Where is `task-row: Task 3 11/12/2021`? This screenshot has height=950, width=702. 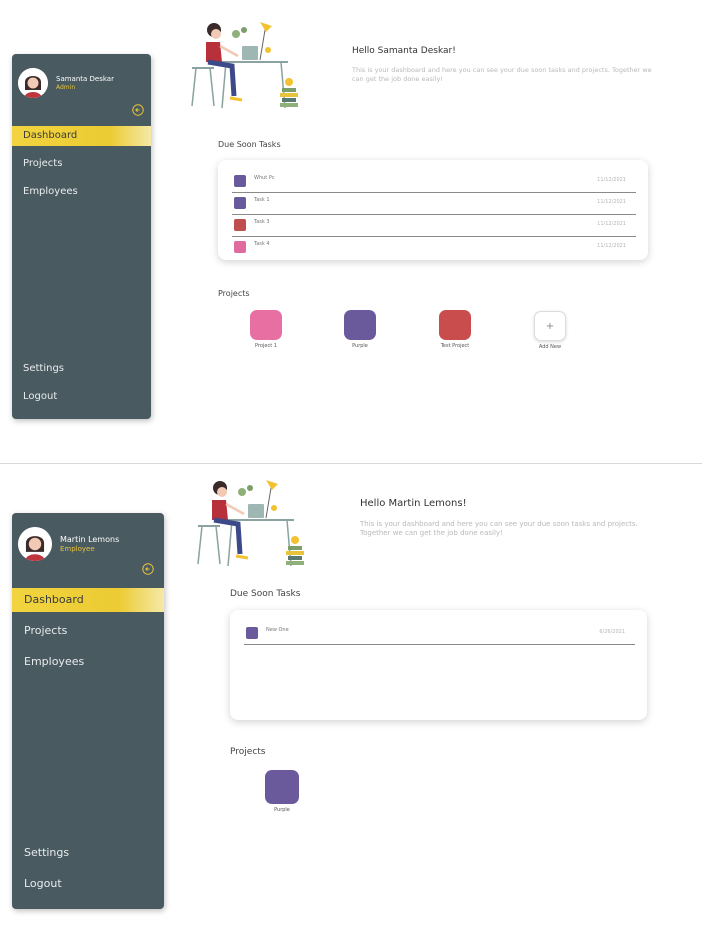
task-row: Task 3 11/12/2021 is located at coordinates (434, 225).